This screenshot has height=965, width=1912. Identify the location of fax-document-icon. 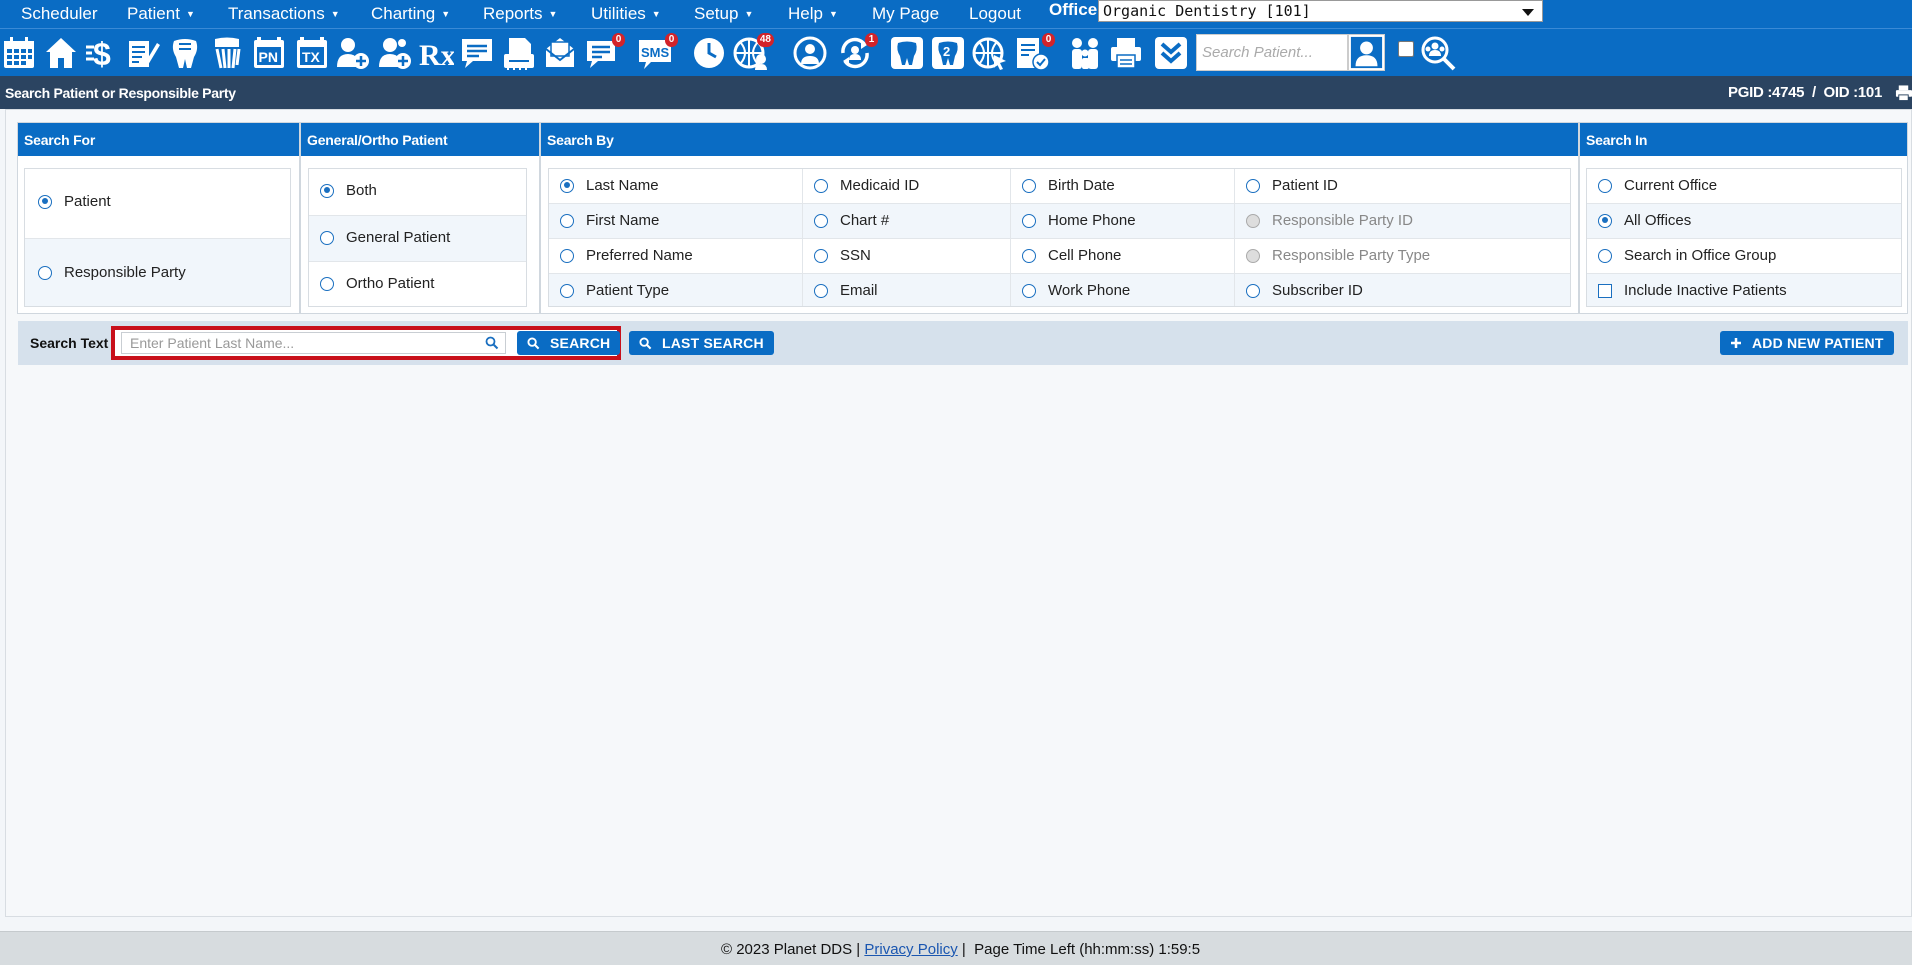
(519, 53).